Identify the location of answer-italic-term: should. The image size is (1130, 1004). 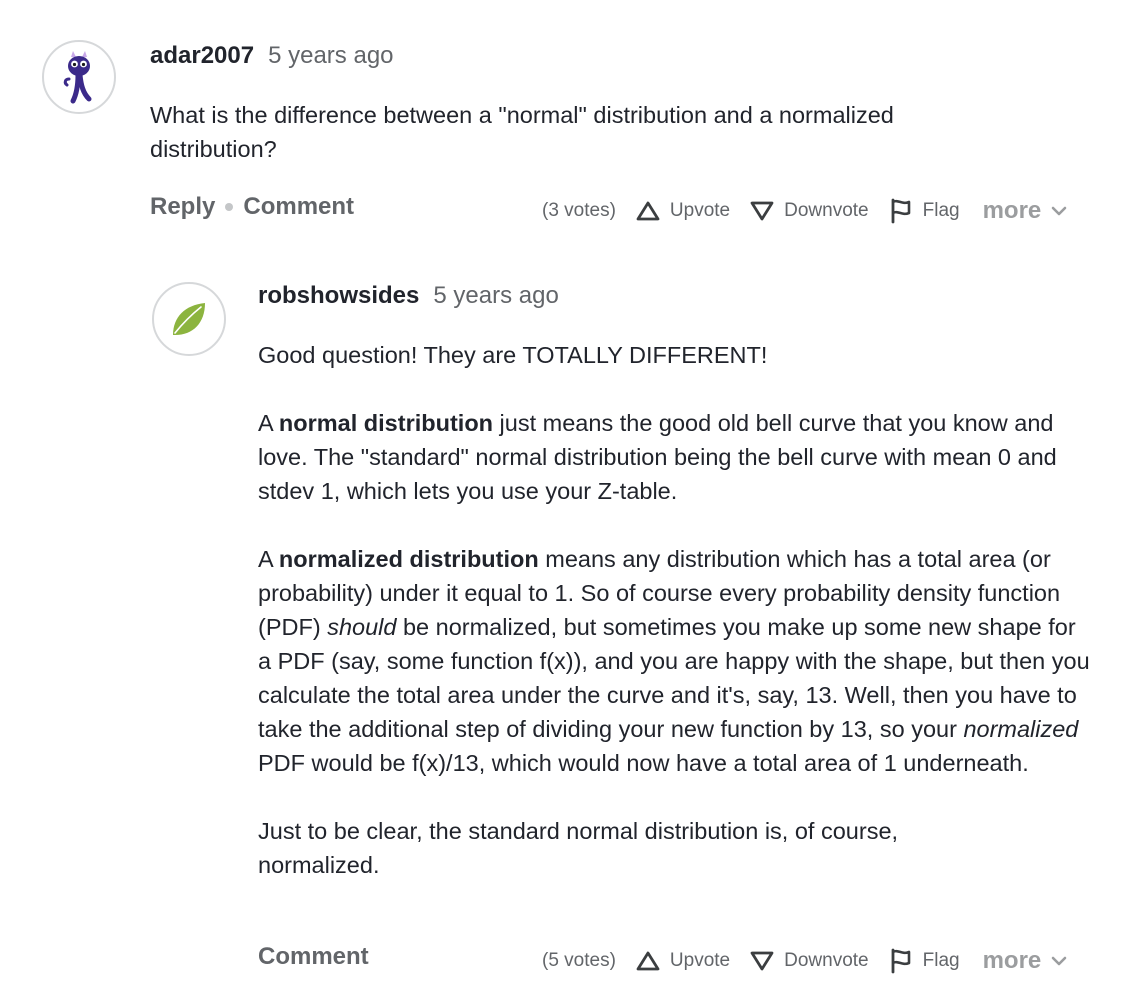
(362, 627).